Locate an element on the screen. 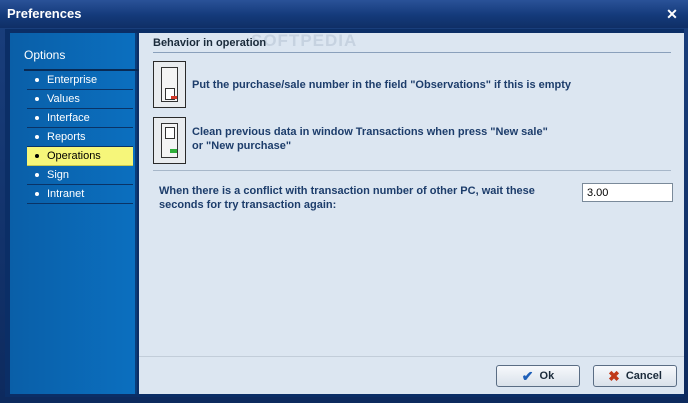 This screenshot has height=403, width=688. sidebar-item-label: Values is located at coordinates (63, 99).